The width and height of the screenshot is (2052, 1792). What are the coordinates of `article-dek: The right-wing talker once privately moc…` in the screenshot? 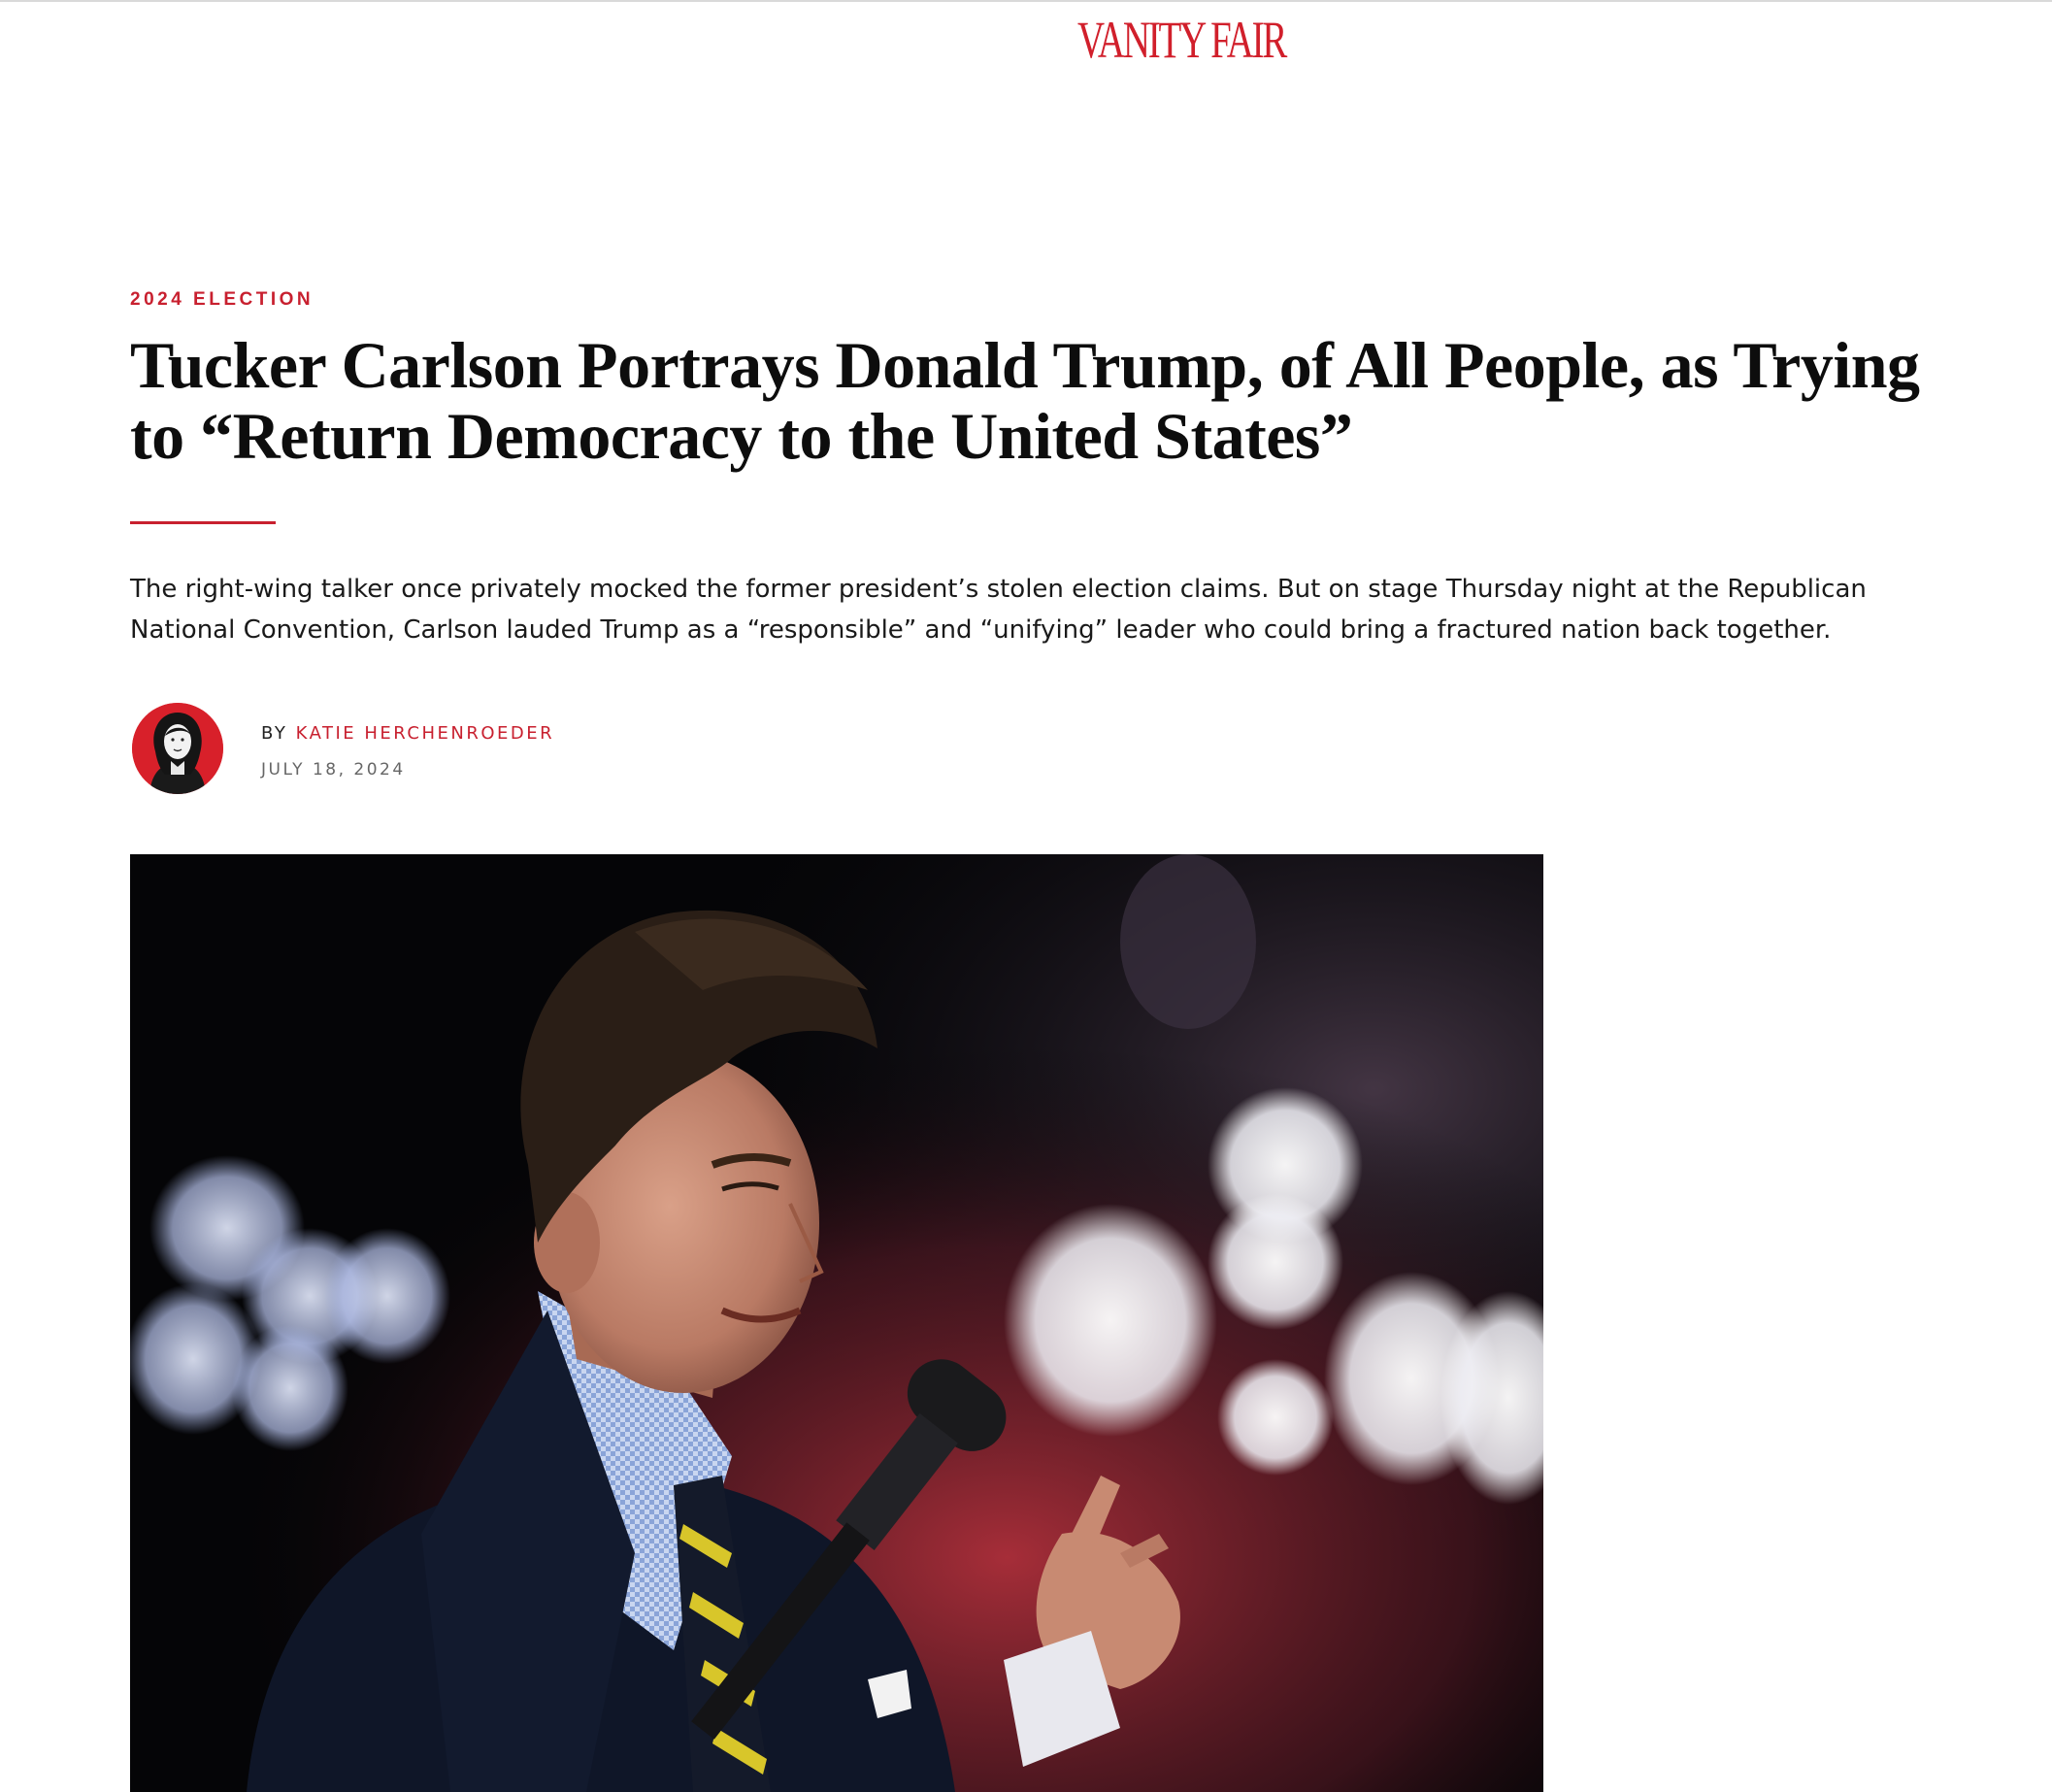 It's located at (998, 610).